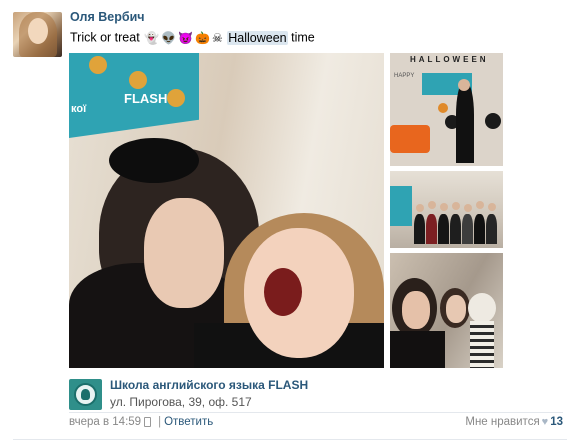  What do you see at coordinates (146, 98) in the screenshot?
I see `photo-sign-text: FLASH` at bounding box center [146, 98].